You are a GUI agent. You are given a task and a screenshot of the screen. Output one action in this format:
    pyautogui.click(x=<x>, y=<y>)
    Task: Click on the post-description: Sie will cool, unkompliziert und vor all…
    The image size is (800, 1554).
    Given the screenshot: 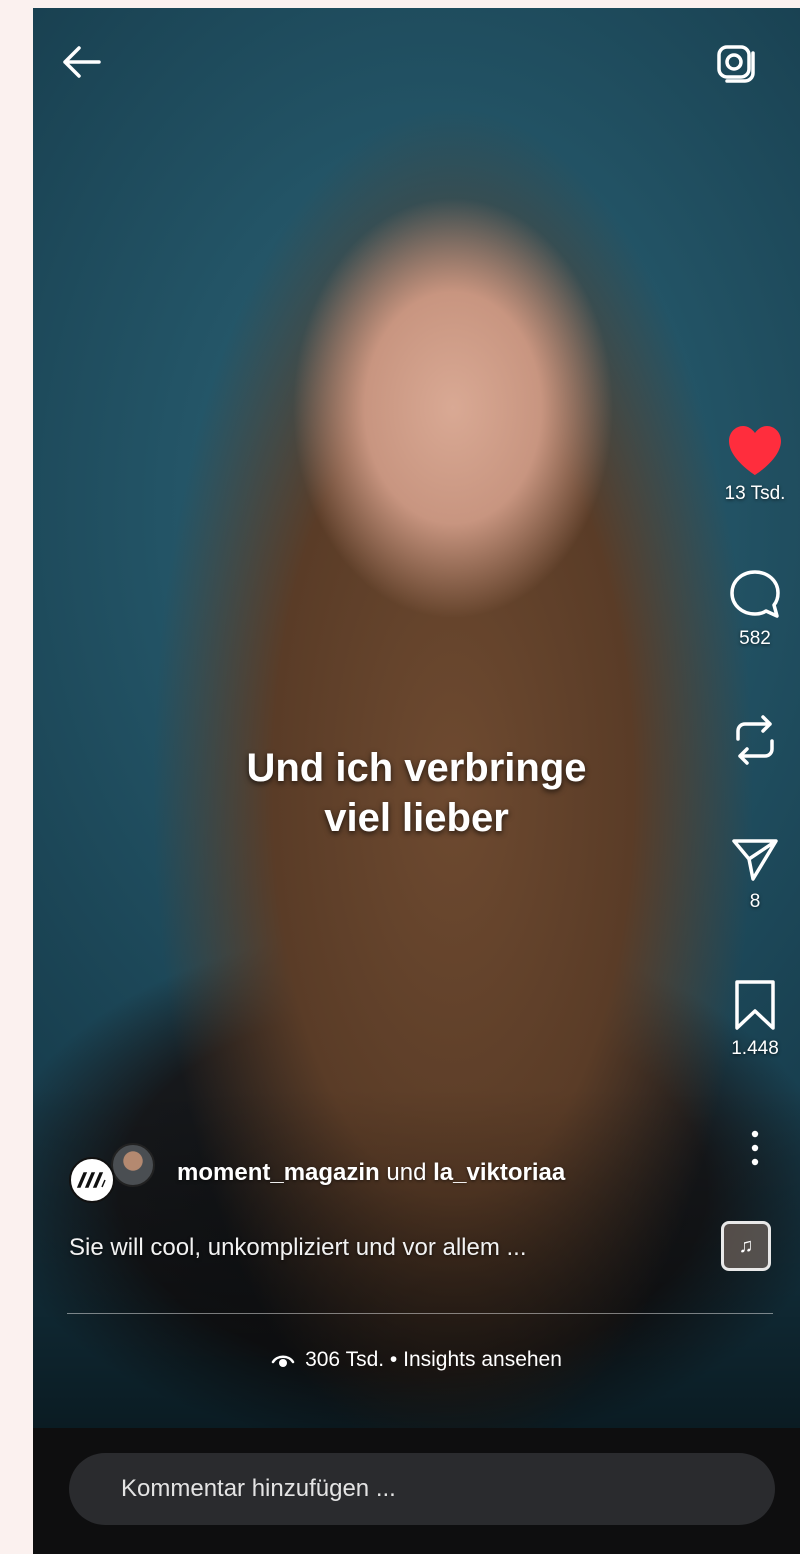 What is the action you would take?
    pyautogui.click(x=298, y=1248)
    